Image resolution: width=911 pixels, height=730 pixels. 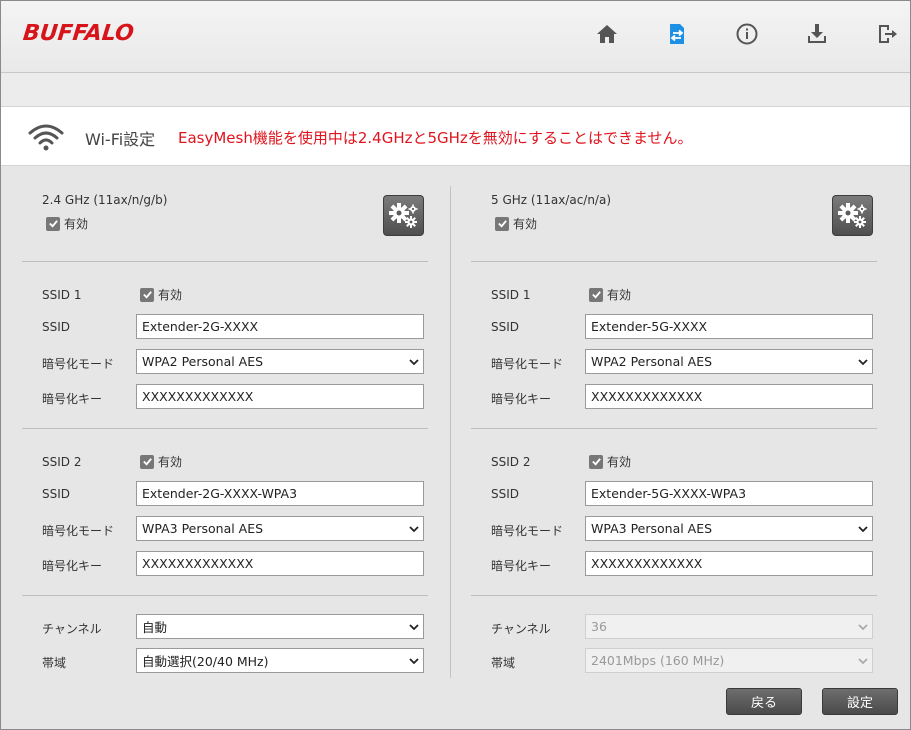 What do you see at coordinates (747, 34) in the screenshot?
I see `info-icon` at bounding box center [747, 34].